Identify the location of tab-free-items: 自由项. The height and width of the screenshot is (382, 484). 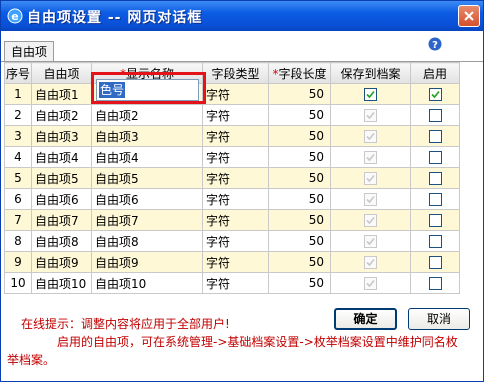
(29, 51).